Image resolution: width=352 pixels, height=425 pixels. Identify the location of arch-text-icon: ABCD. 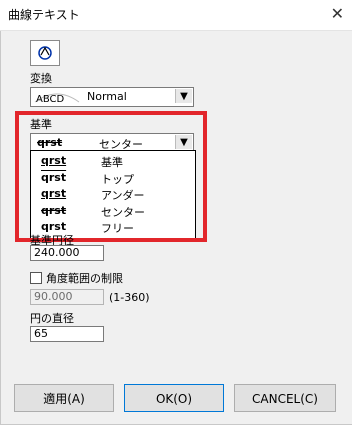
(57, 98).